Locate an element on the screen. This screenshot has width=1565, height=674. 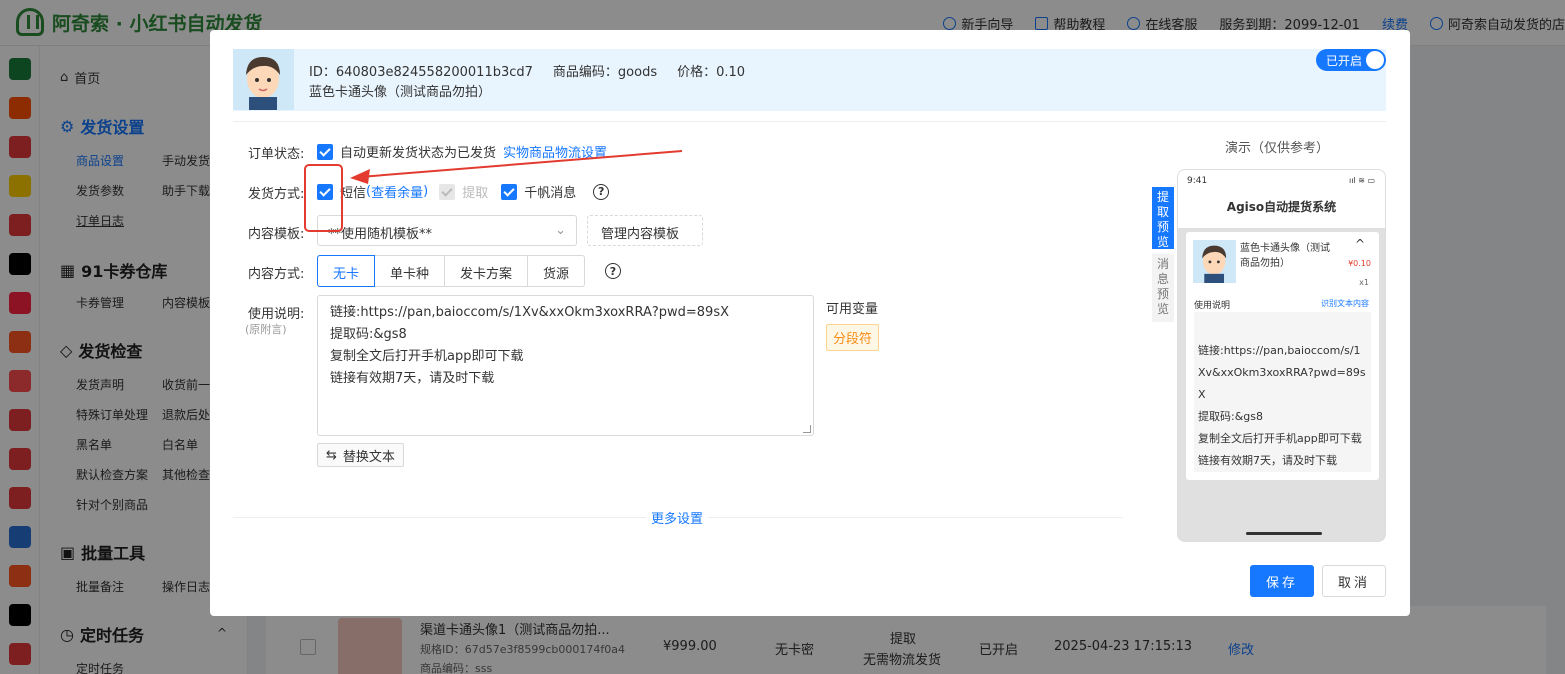
preview-price: ¥0.10 is located at coordinates (1359, 263).